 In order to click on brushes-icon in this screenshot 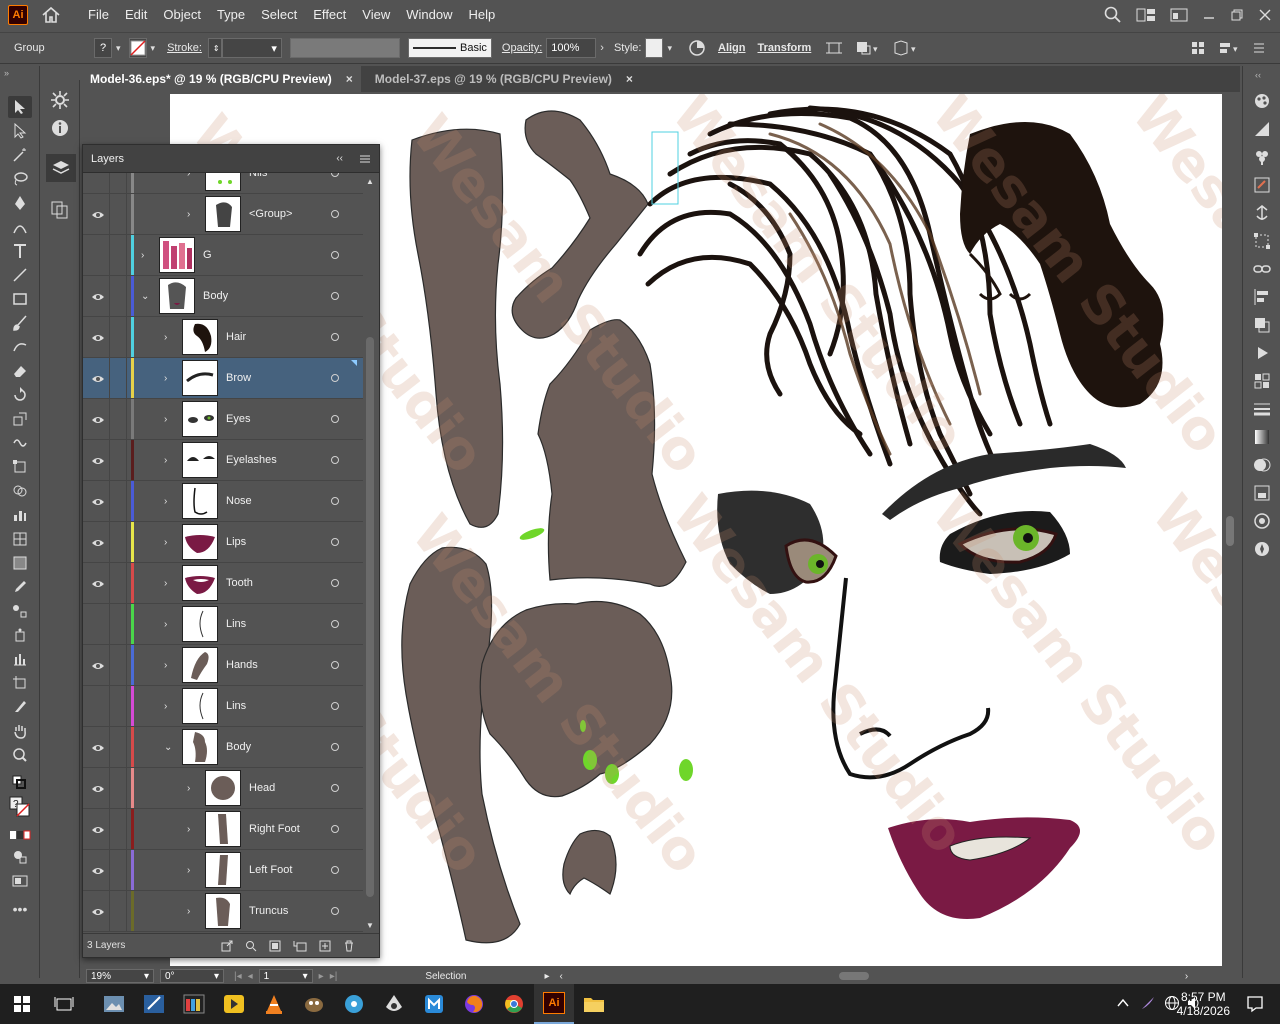, I will do `click(1262, 186)`.